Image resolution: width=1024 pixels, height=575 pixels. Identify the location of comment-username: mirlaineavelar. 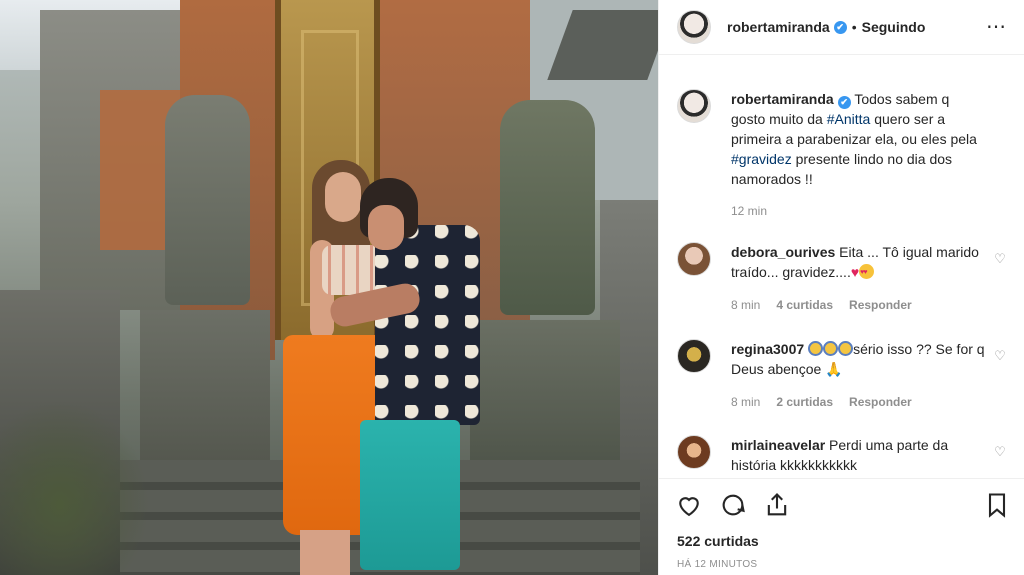
(778, 445).